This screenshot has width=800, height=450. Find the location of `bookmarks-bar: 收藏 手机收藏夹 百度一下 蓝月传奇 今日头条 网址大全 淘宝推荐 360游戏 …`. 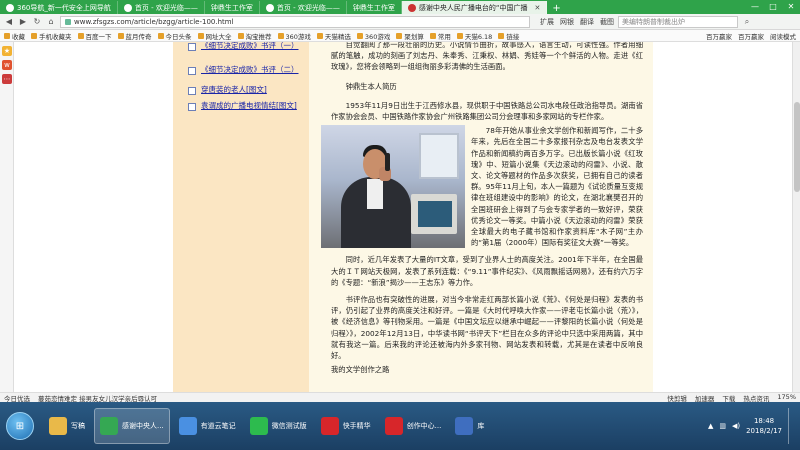

bookmarks-bar: 收藏 手机收藏夹 百度一下 蓝月传奇 今日头条 网址大全 淘宝推荐 360游戏 … is located at coordinates (400, 36).